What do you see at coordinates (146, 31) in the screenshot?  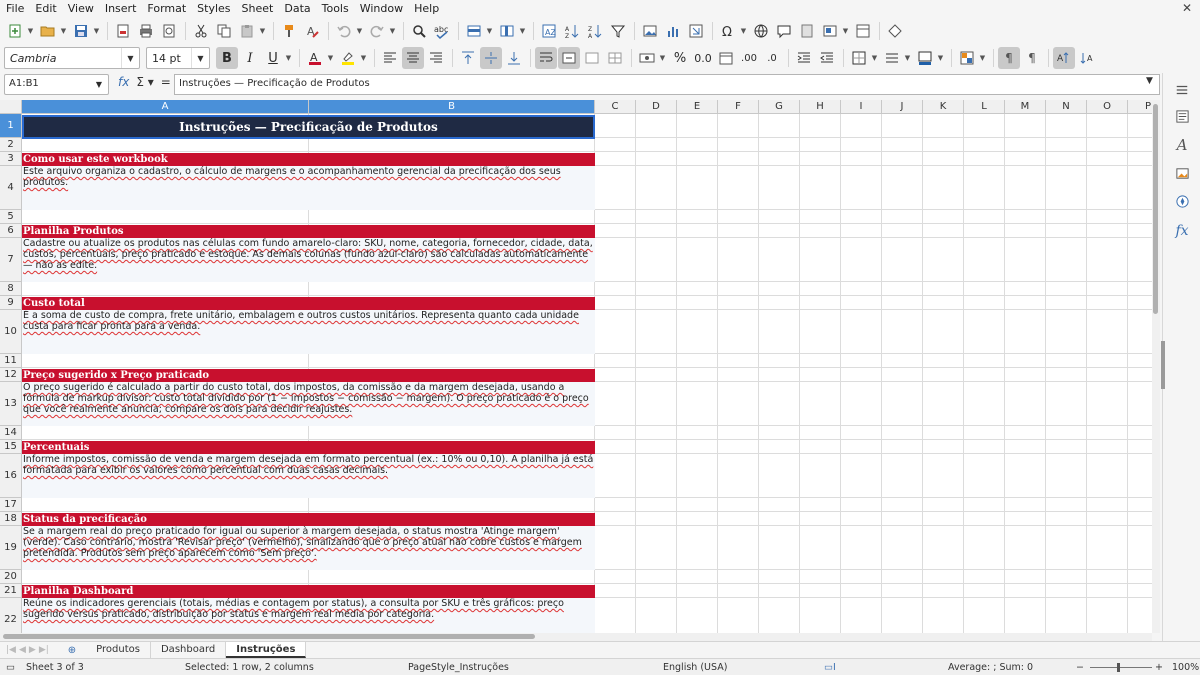 I see `print-icon` at bounding box center [146, 31].